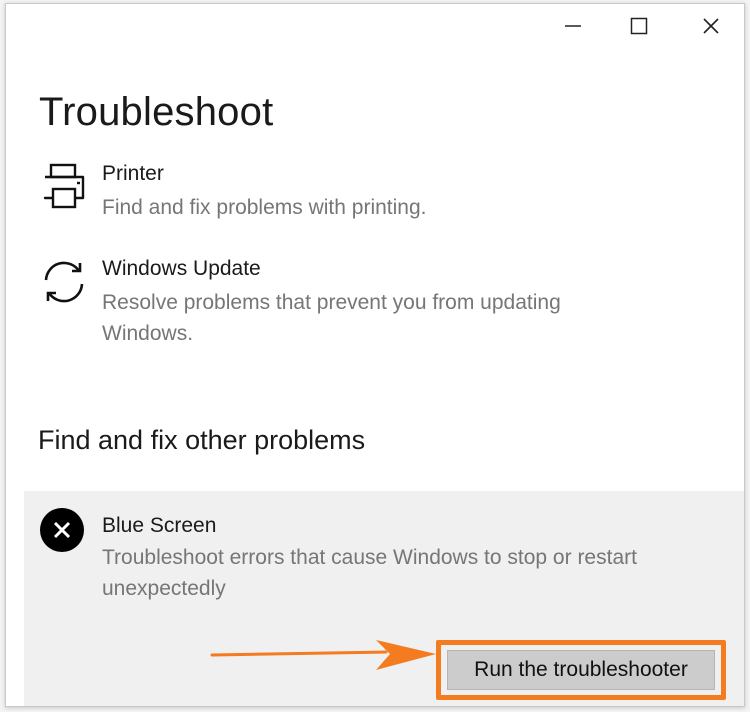 This screenshot has width=750, height=712. I want to click on run-troubleshooter-button: Run the troubleshooter, so click(581, 670).